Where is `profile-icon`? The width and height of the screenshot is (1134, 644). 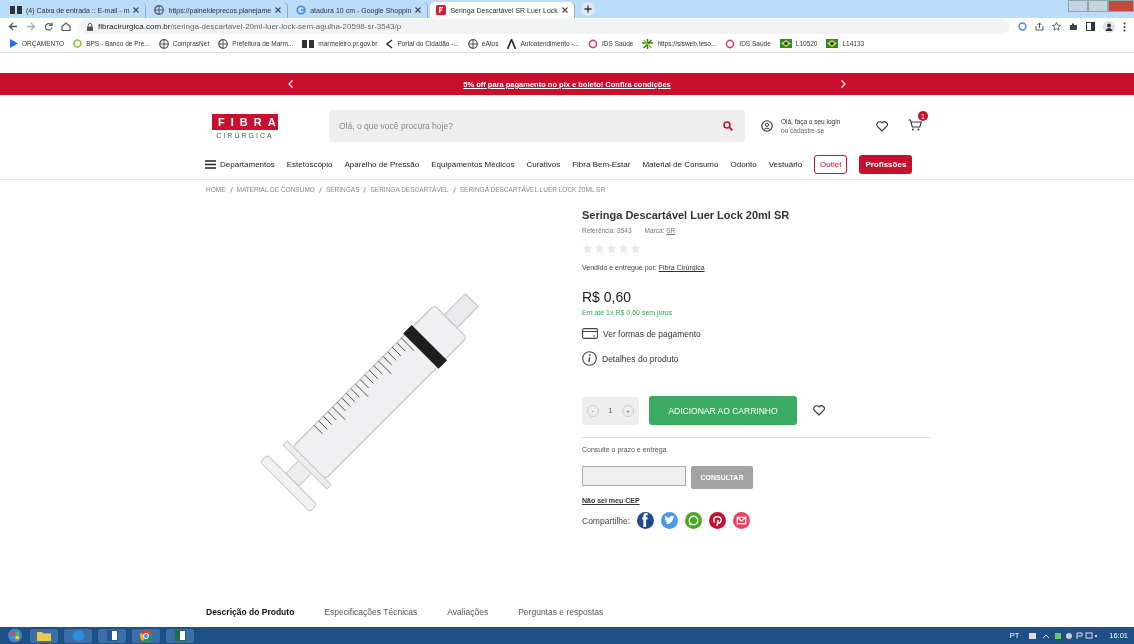 profile-icon is located at coordinates (1109, 26).